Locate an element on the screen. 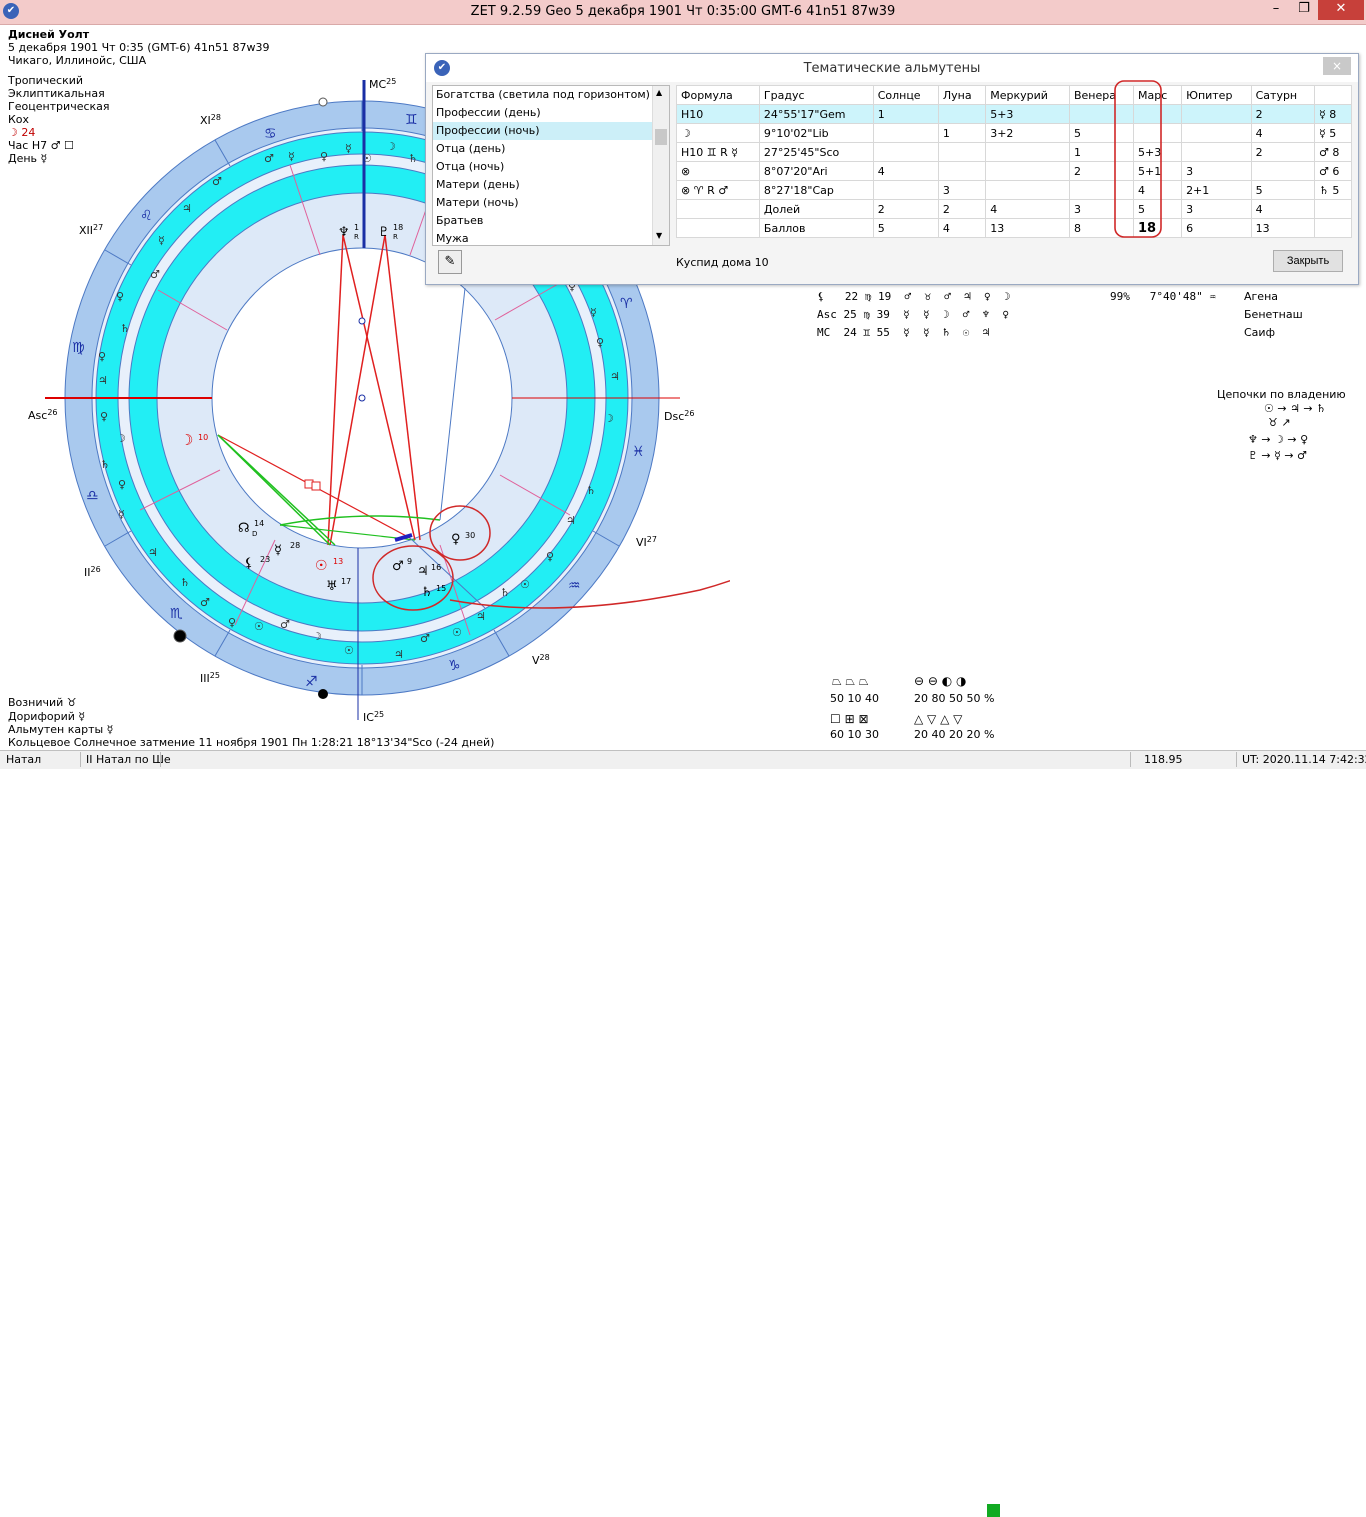 The image size is (1366, 1517). tools-icon: ✎ is located at coordinates (450, 262).